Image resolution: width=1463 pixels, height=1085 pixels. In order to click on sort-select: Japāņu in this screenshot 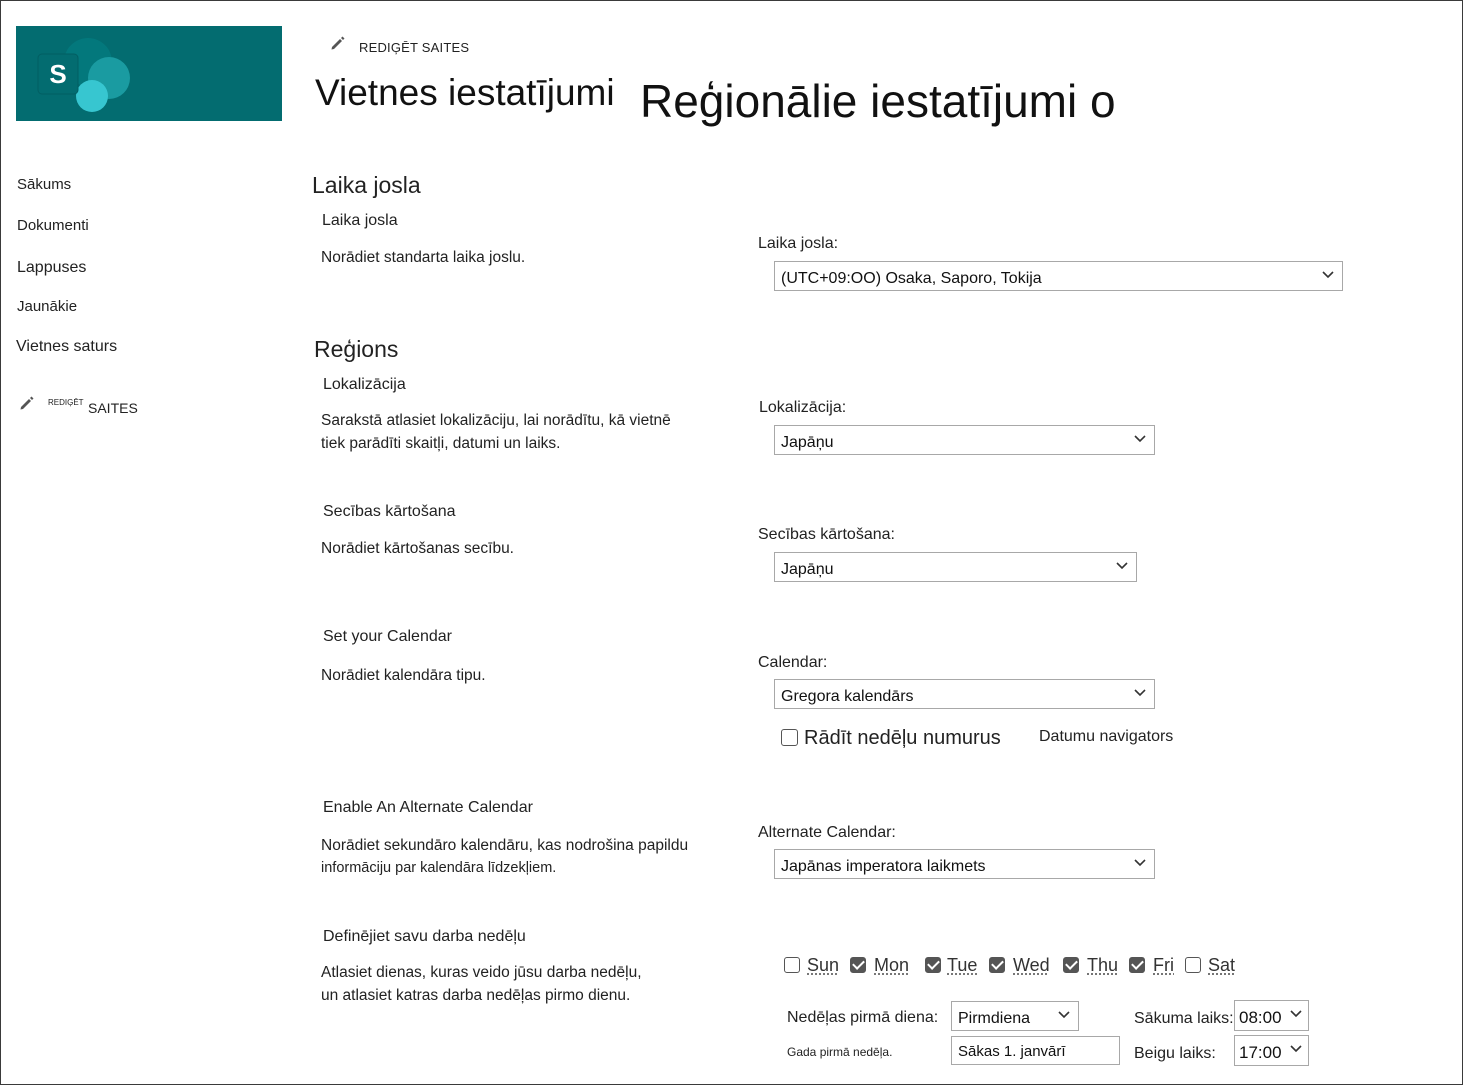, I will do `click(955, 567)`.